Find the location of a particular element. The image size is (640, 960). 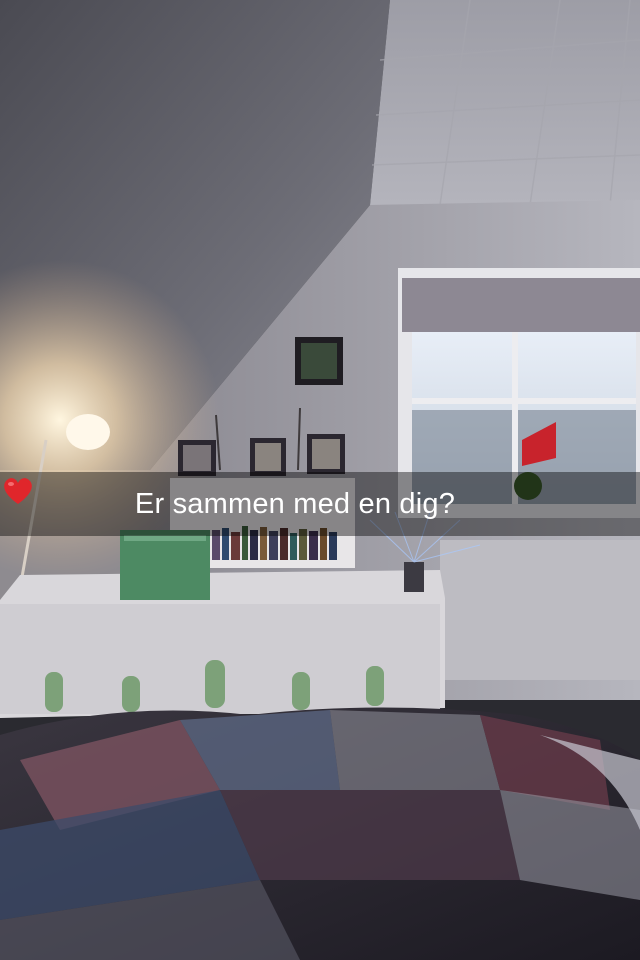

red-heart-icon is located at coordinates (254, 500).